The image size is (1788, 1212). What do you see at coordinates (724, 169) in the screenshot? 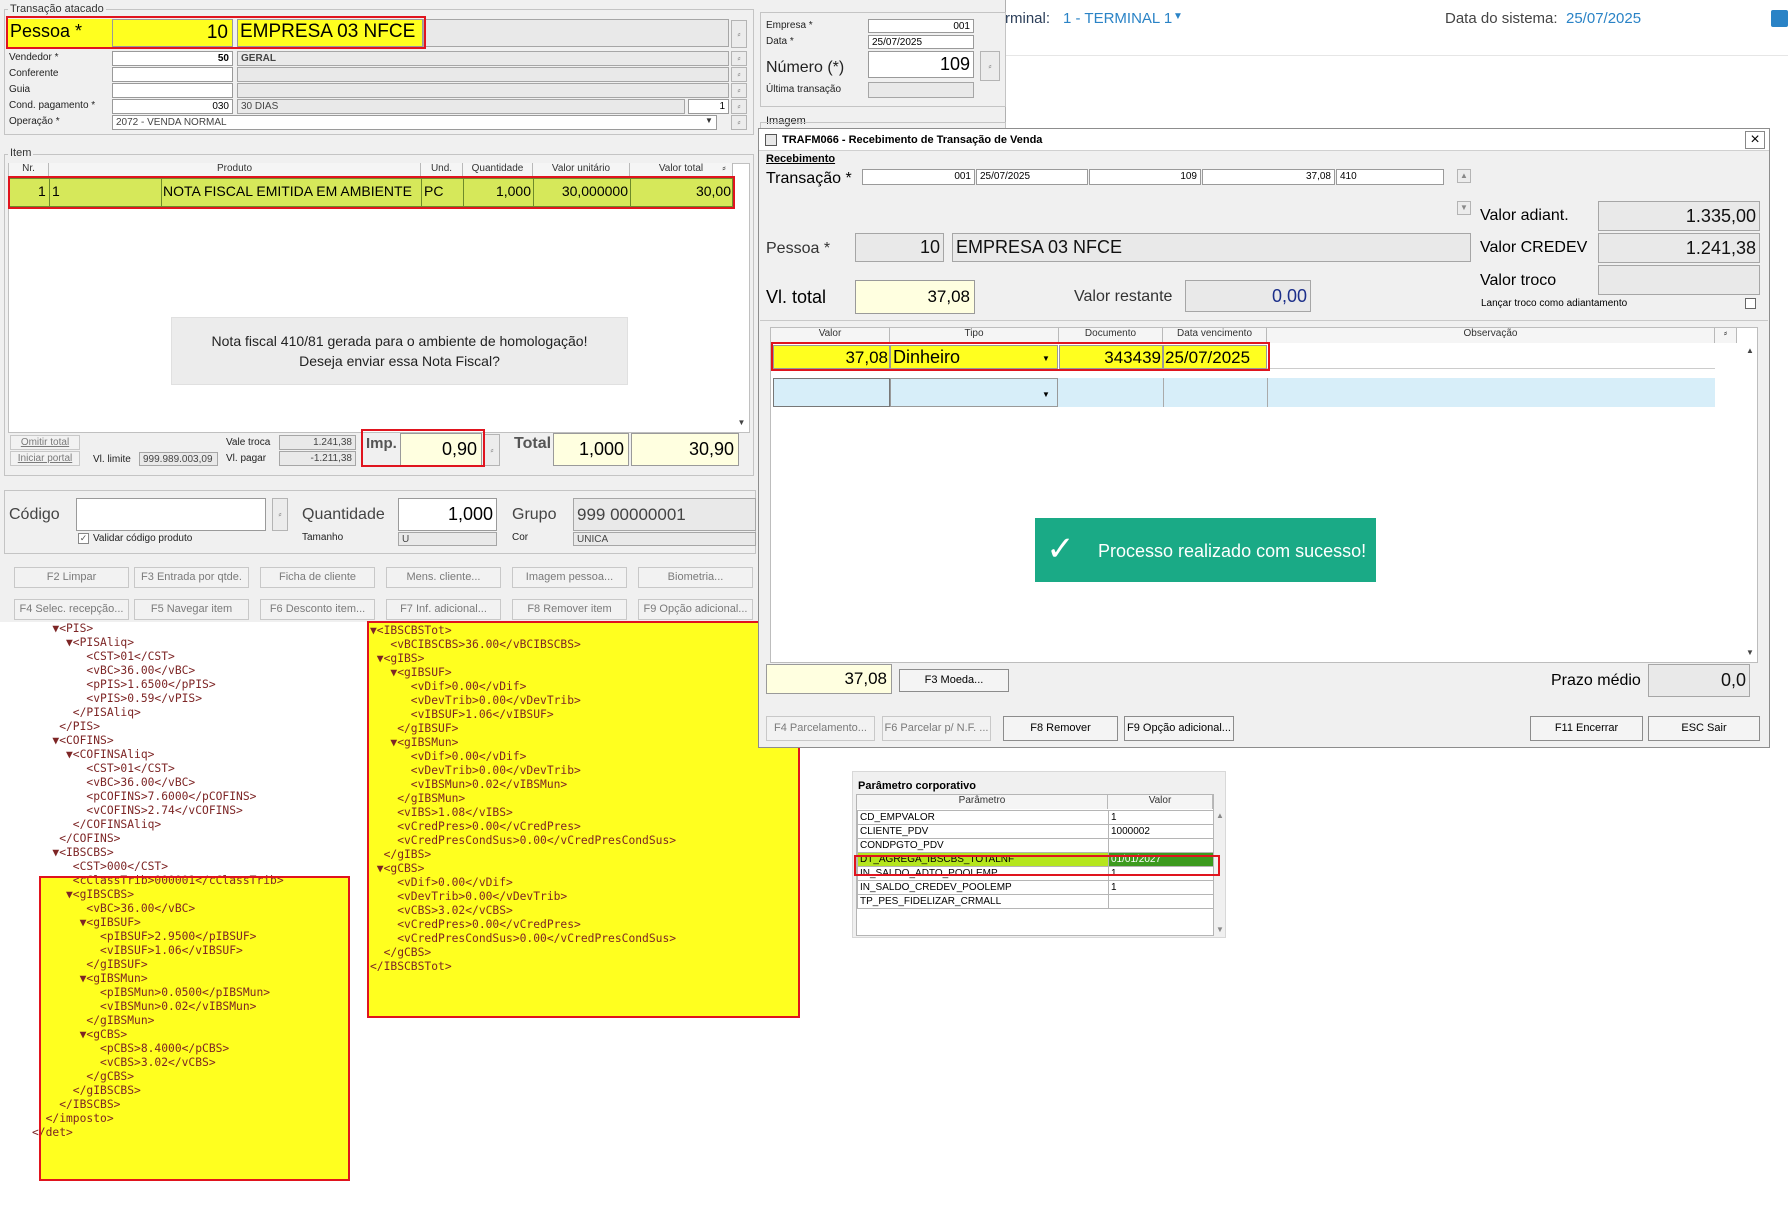
I see `item-header-options: ⸗` at bounding box center [724, 169].